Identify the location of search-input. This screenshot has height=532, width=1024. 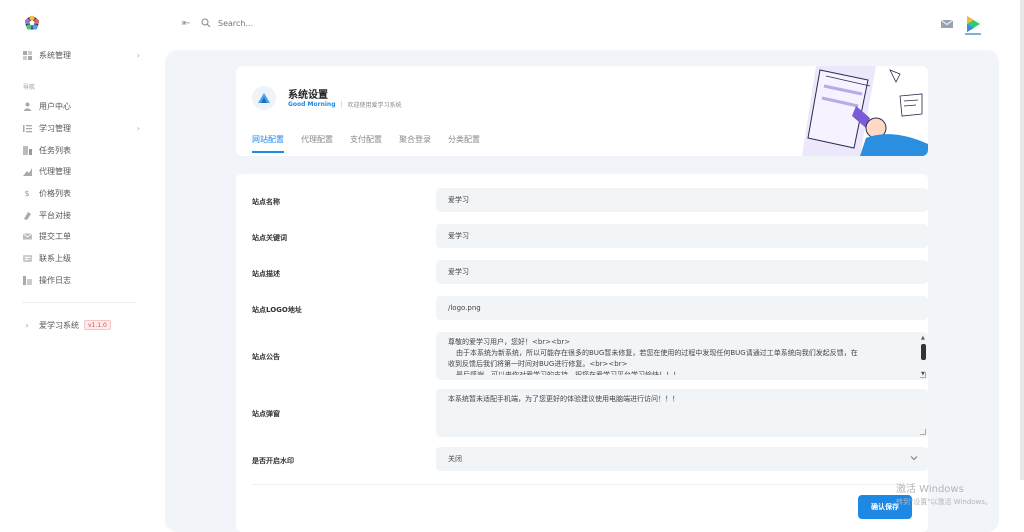
(288, 23).